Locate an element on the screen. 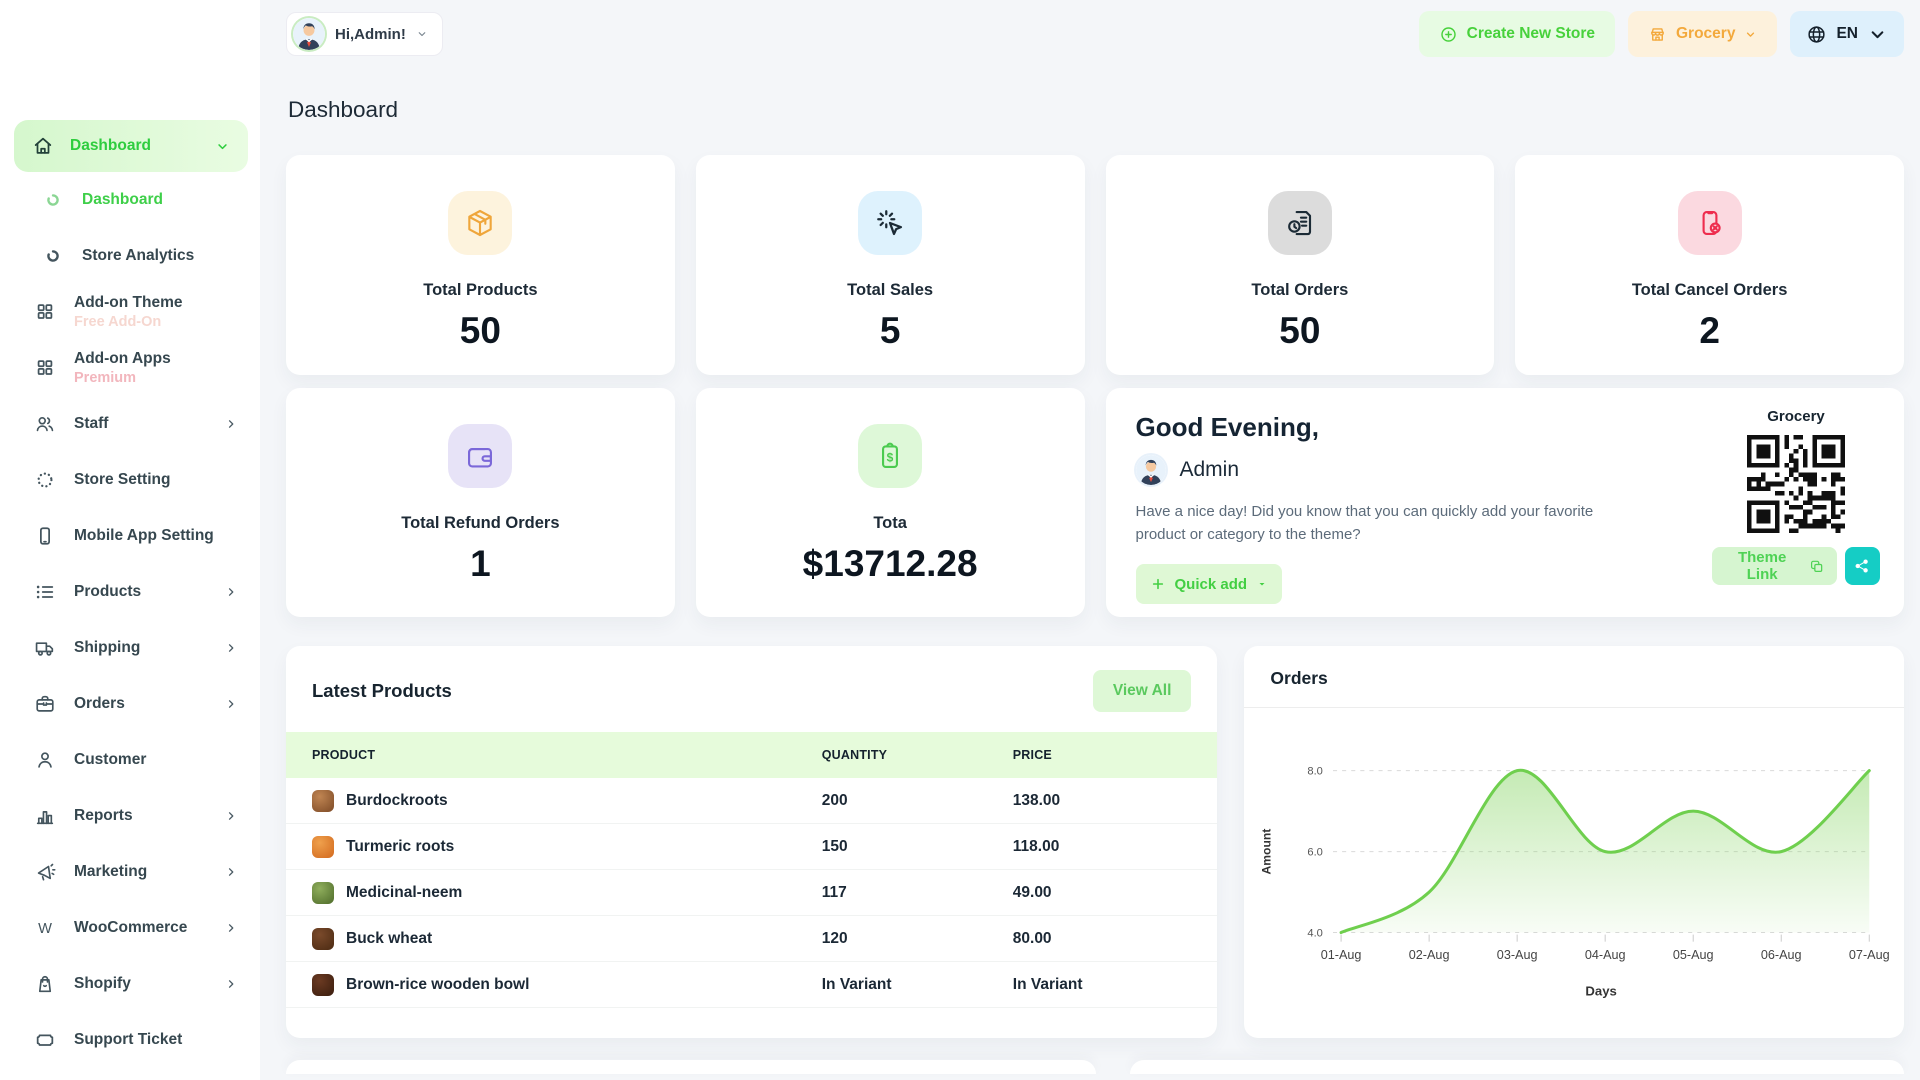  user-menu-chip: Hi,Admin! is located at coordinates (364, 34).